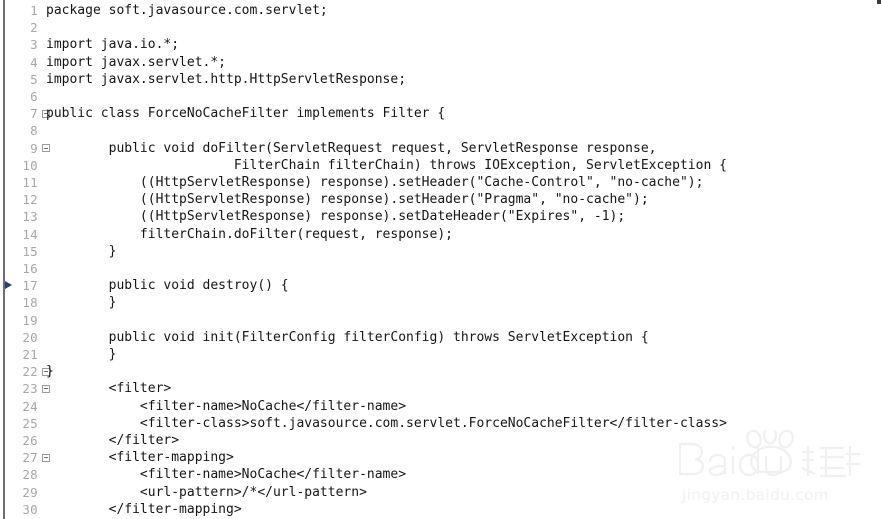 The width and height of the screenshot is (881, 519). Describe the element at coordinates (30, 182) in the screenshot. I see `line-number: 11` at that location.